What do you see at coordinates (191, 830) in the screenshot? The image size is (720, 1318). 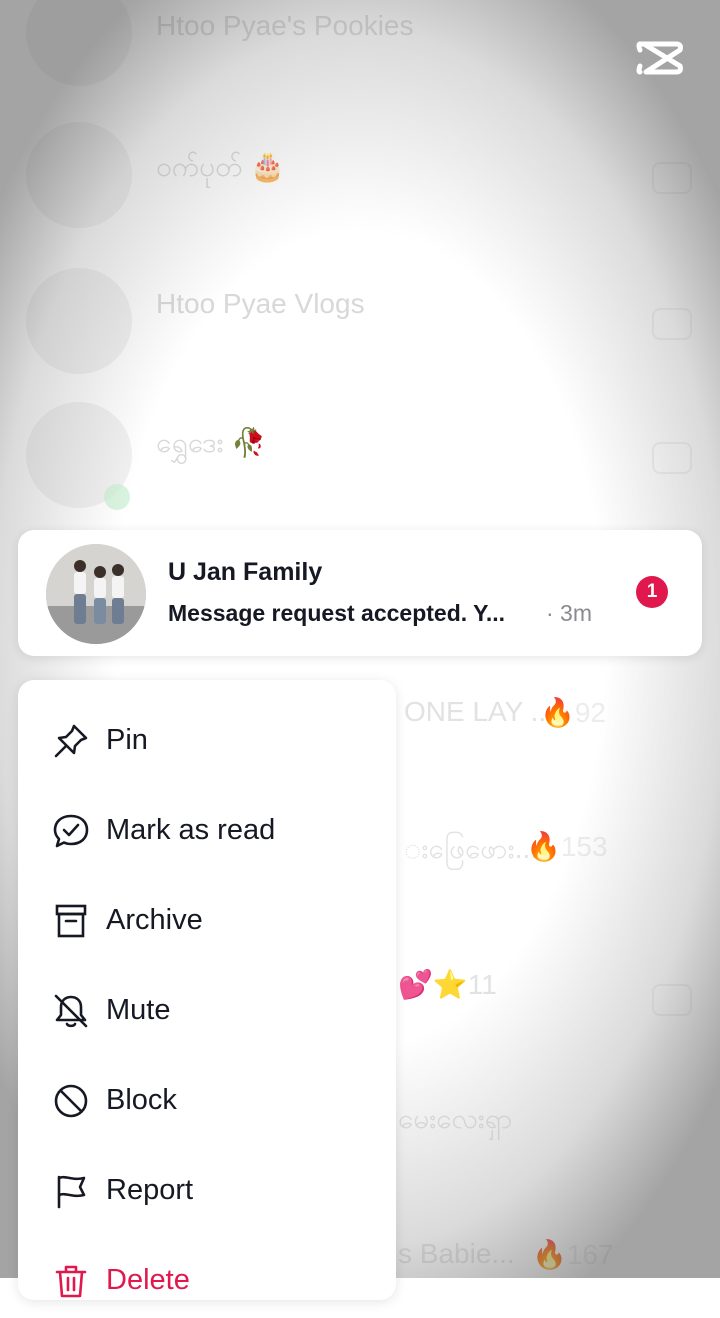 I see `menu-item-label: Mark as read` at bounding box center [191, 830].